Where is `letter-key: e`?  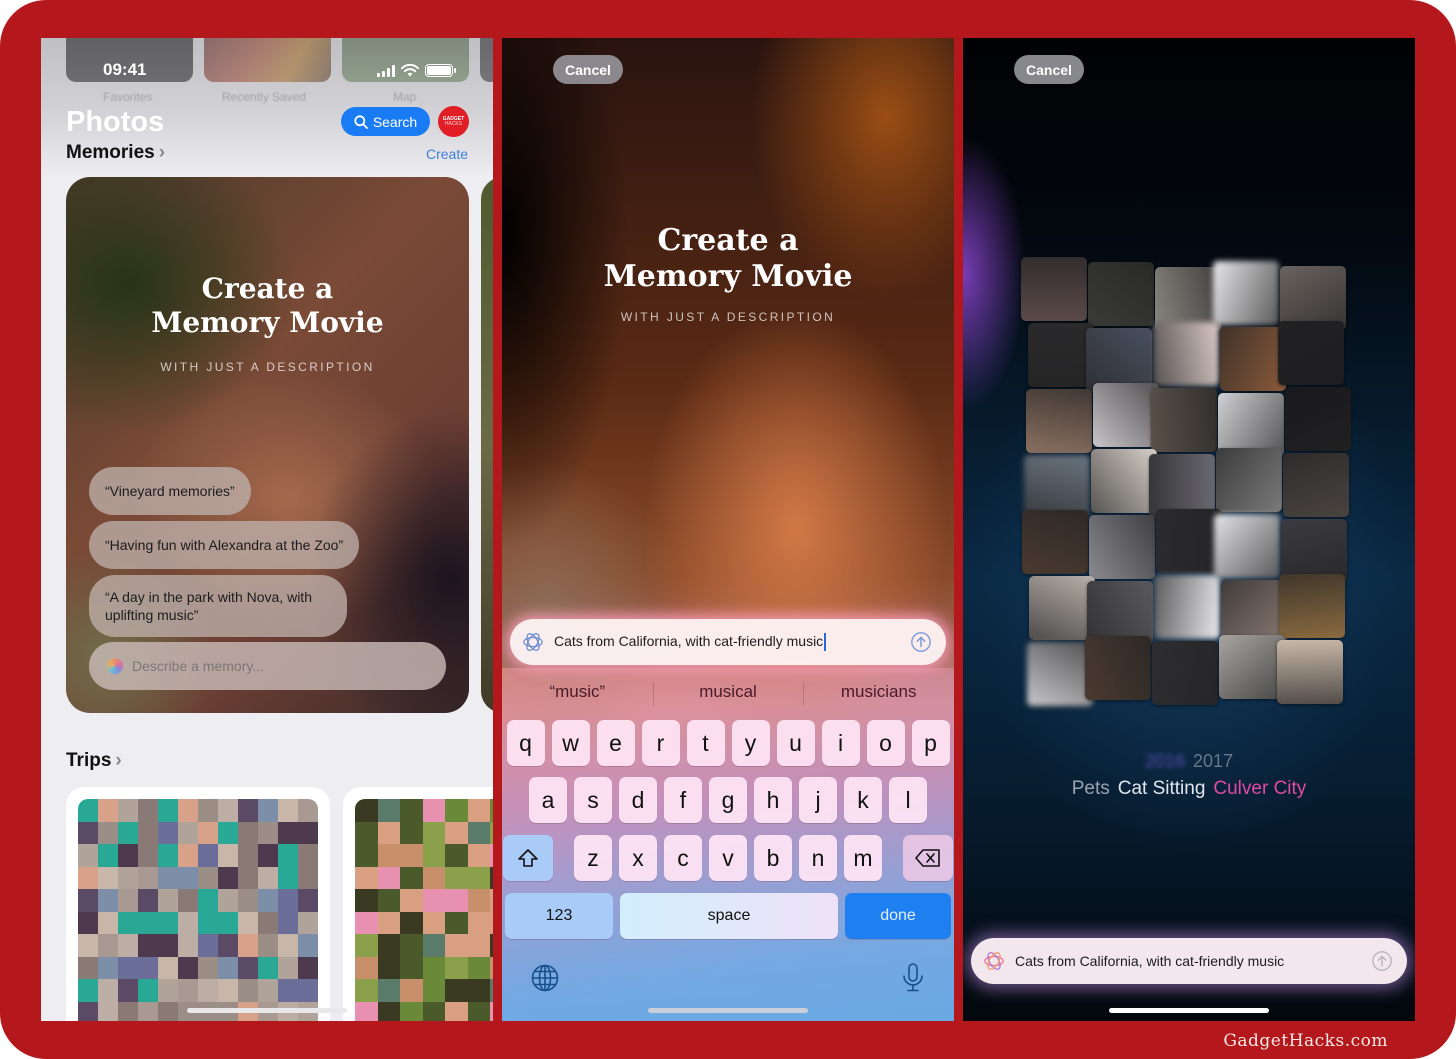 letter-key: e is located at coordinates (615, 743).